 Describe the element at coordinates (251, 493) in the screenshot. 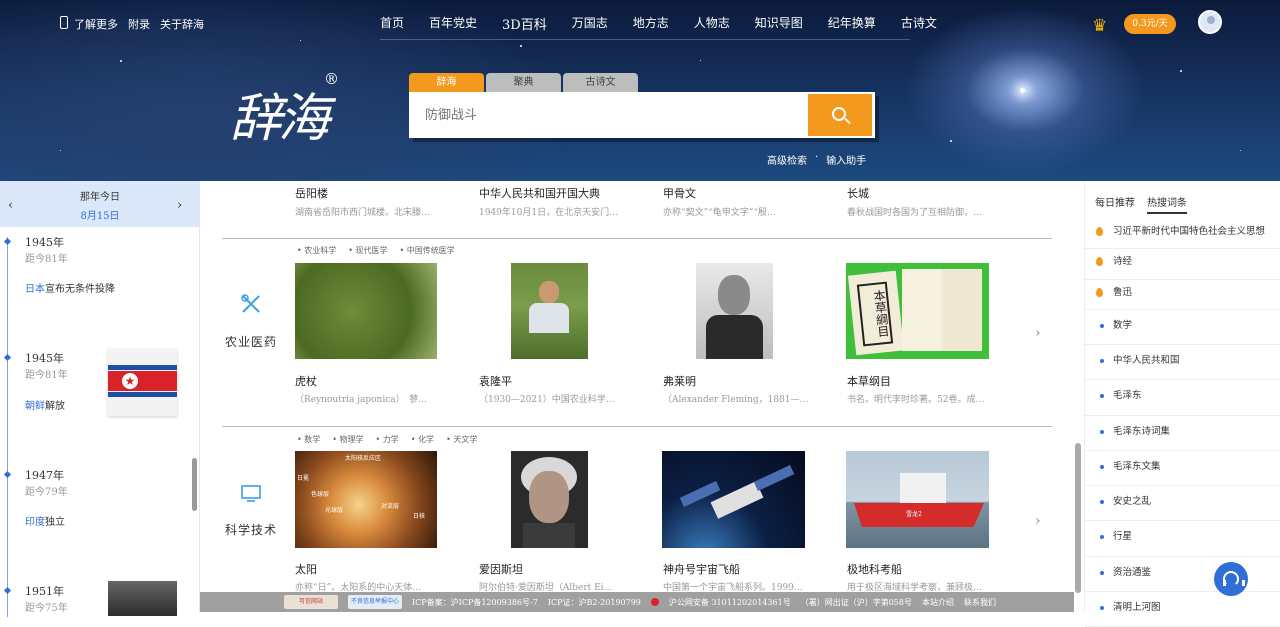

I see `monitor-icon` at that location.